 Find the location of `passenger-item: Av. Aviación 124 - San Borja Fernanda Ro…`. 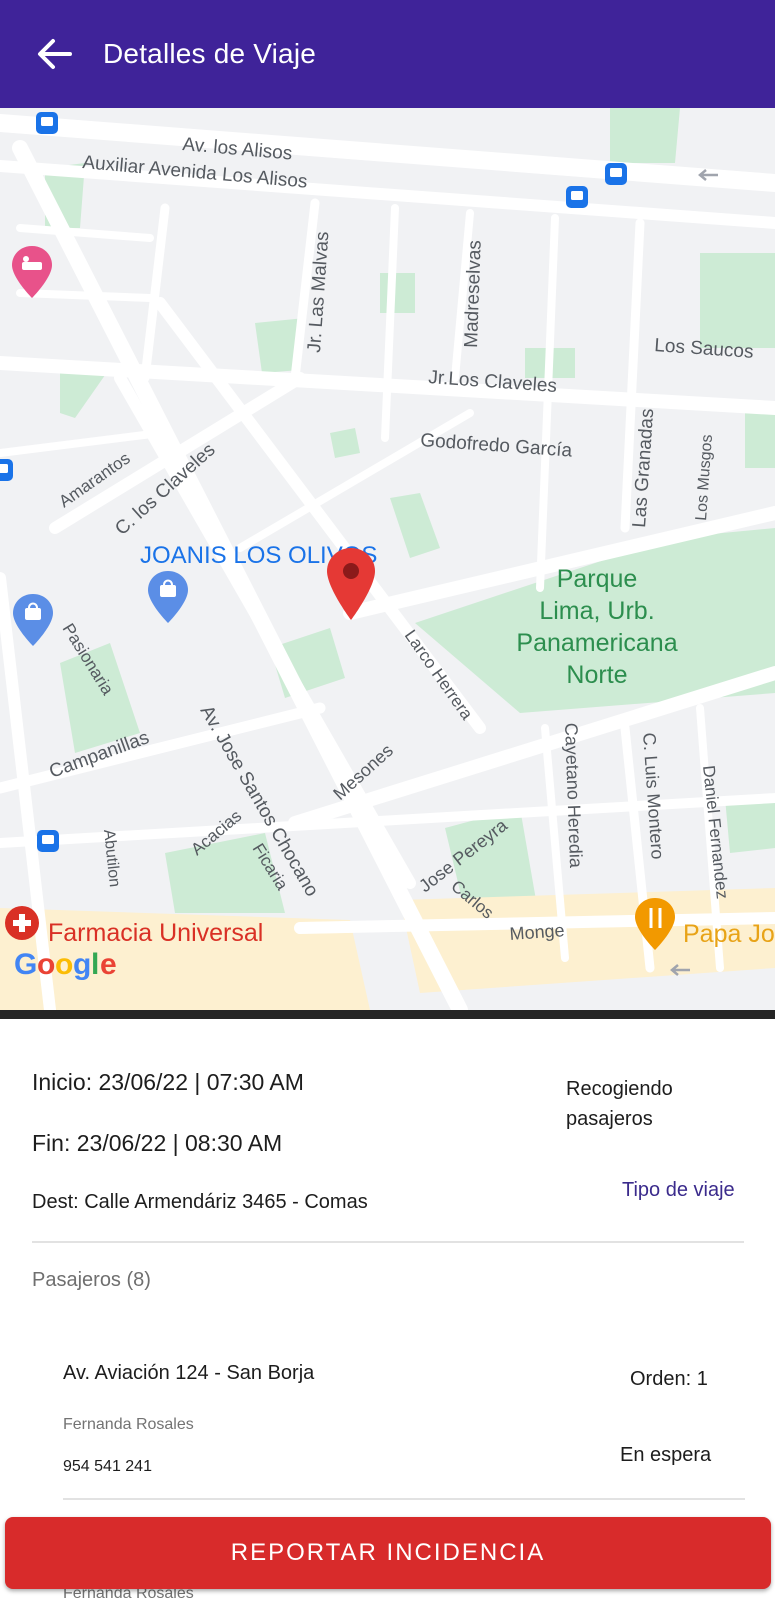

passenger-item: Av. Aviación 124 - San Borja Fernanda Ro… is located at coordinates (387, 1420).